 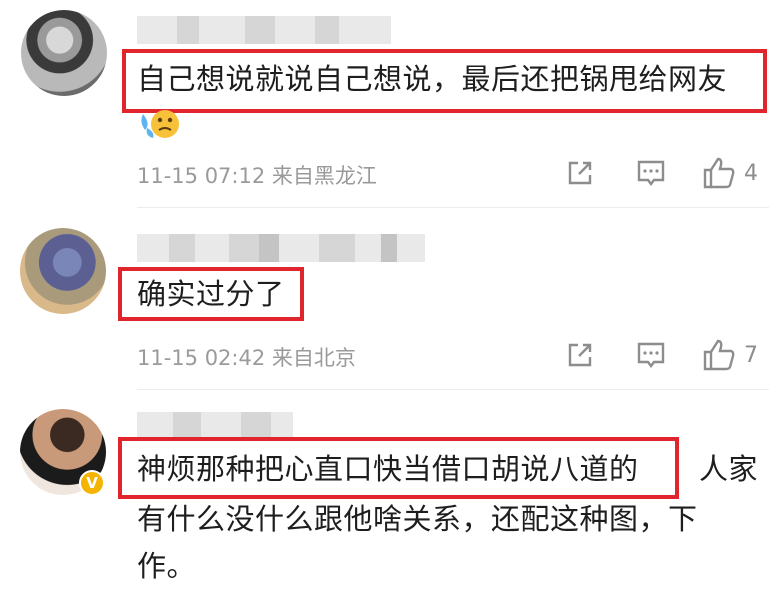 What do you see at coordinates (751, 355) in the screenshot?
I see `like-count: 7` at bounding box center [751, 355].